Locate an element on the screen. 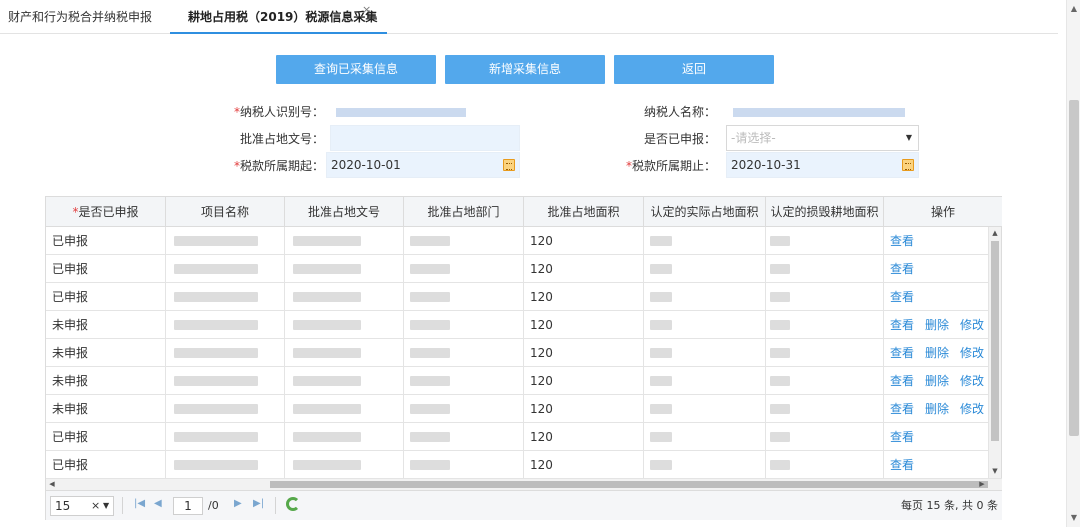 This screenshot has height=527, width=1080. col-project-name: 项目名称 is located at coordinates (225, 212).